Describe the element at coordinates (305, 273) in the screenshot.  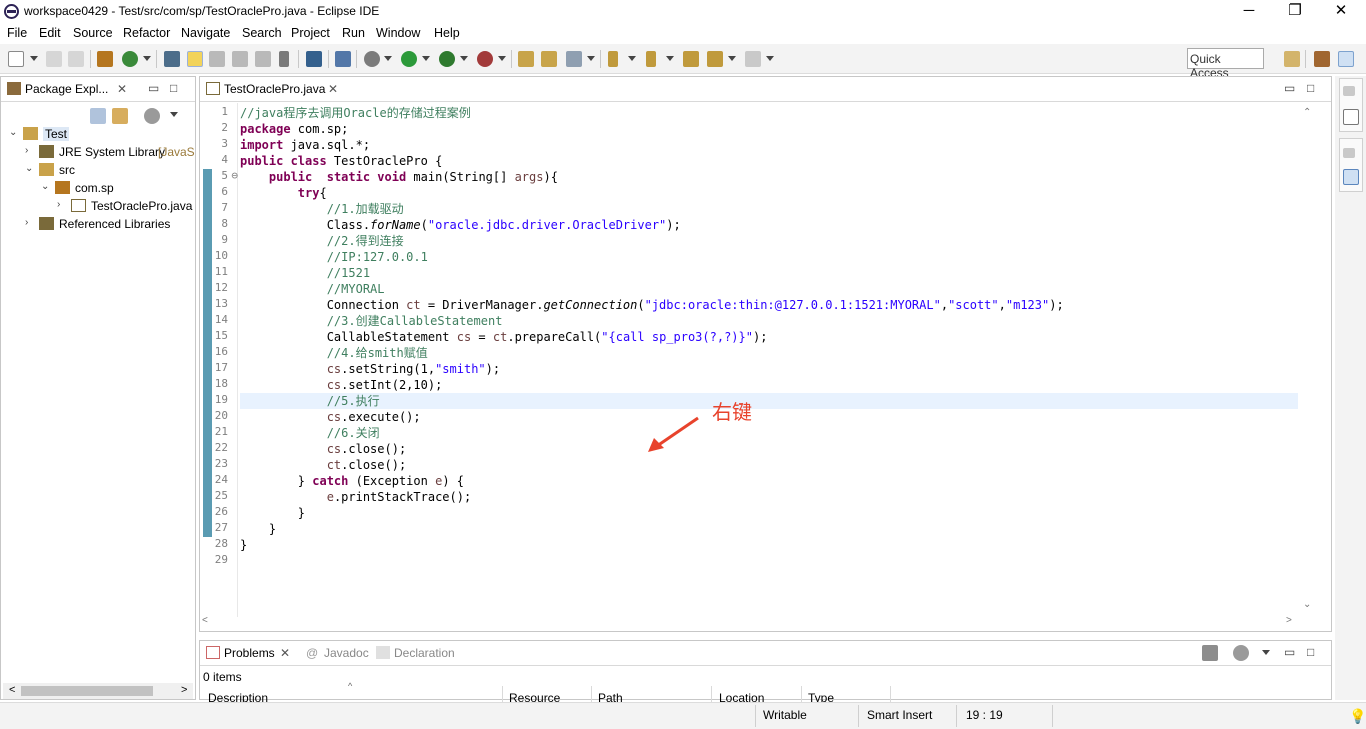
I see `code-line: //1521` at that location.